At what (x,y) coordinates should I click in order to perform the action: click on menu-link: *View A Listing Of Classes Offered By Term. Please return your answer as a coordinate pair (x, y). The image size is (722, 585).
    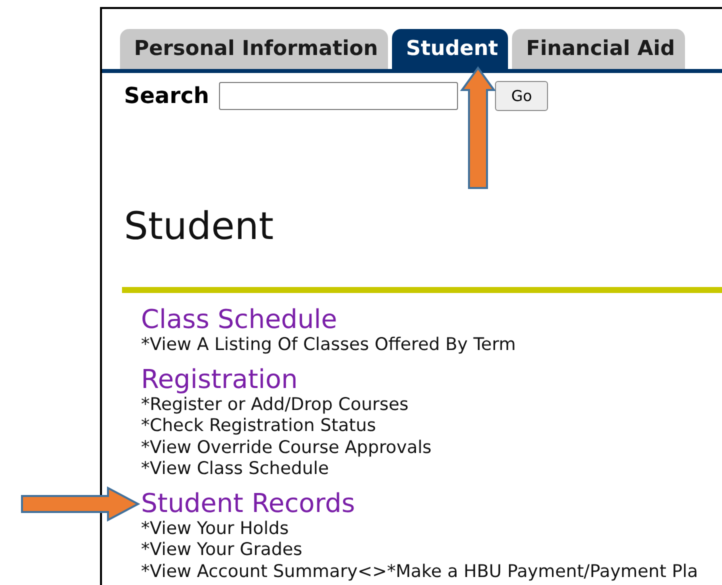
    Looking at the image, I should click on (328, 345).